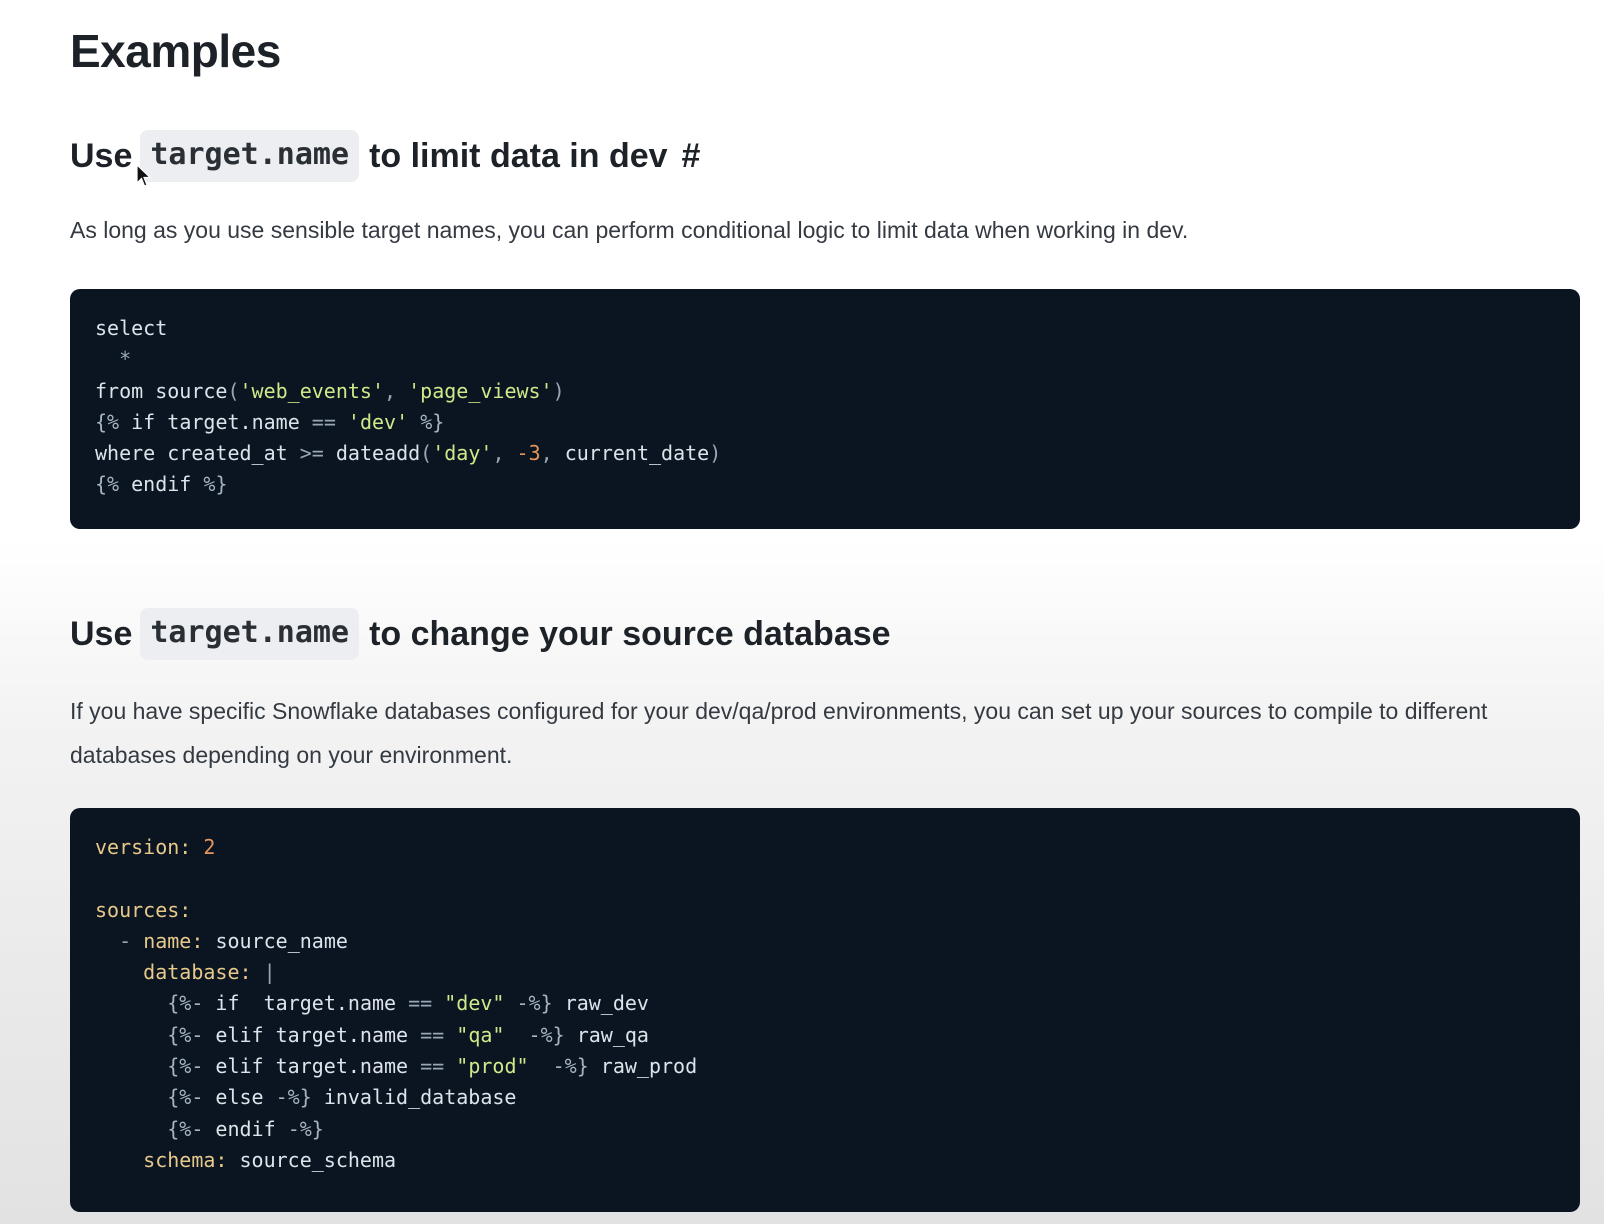 This screenshot has width=1604, height=1224. I want to click on heading-anchor-link: #, so click(691, 156).